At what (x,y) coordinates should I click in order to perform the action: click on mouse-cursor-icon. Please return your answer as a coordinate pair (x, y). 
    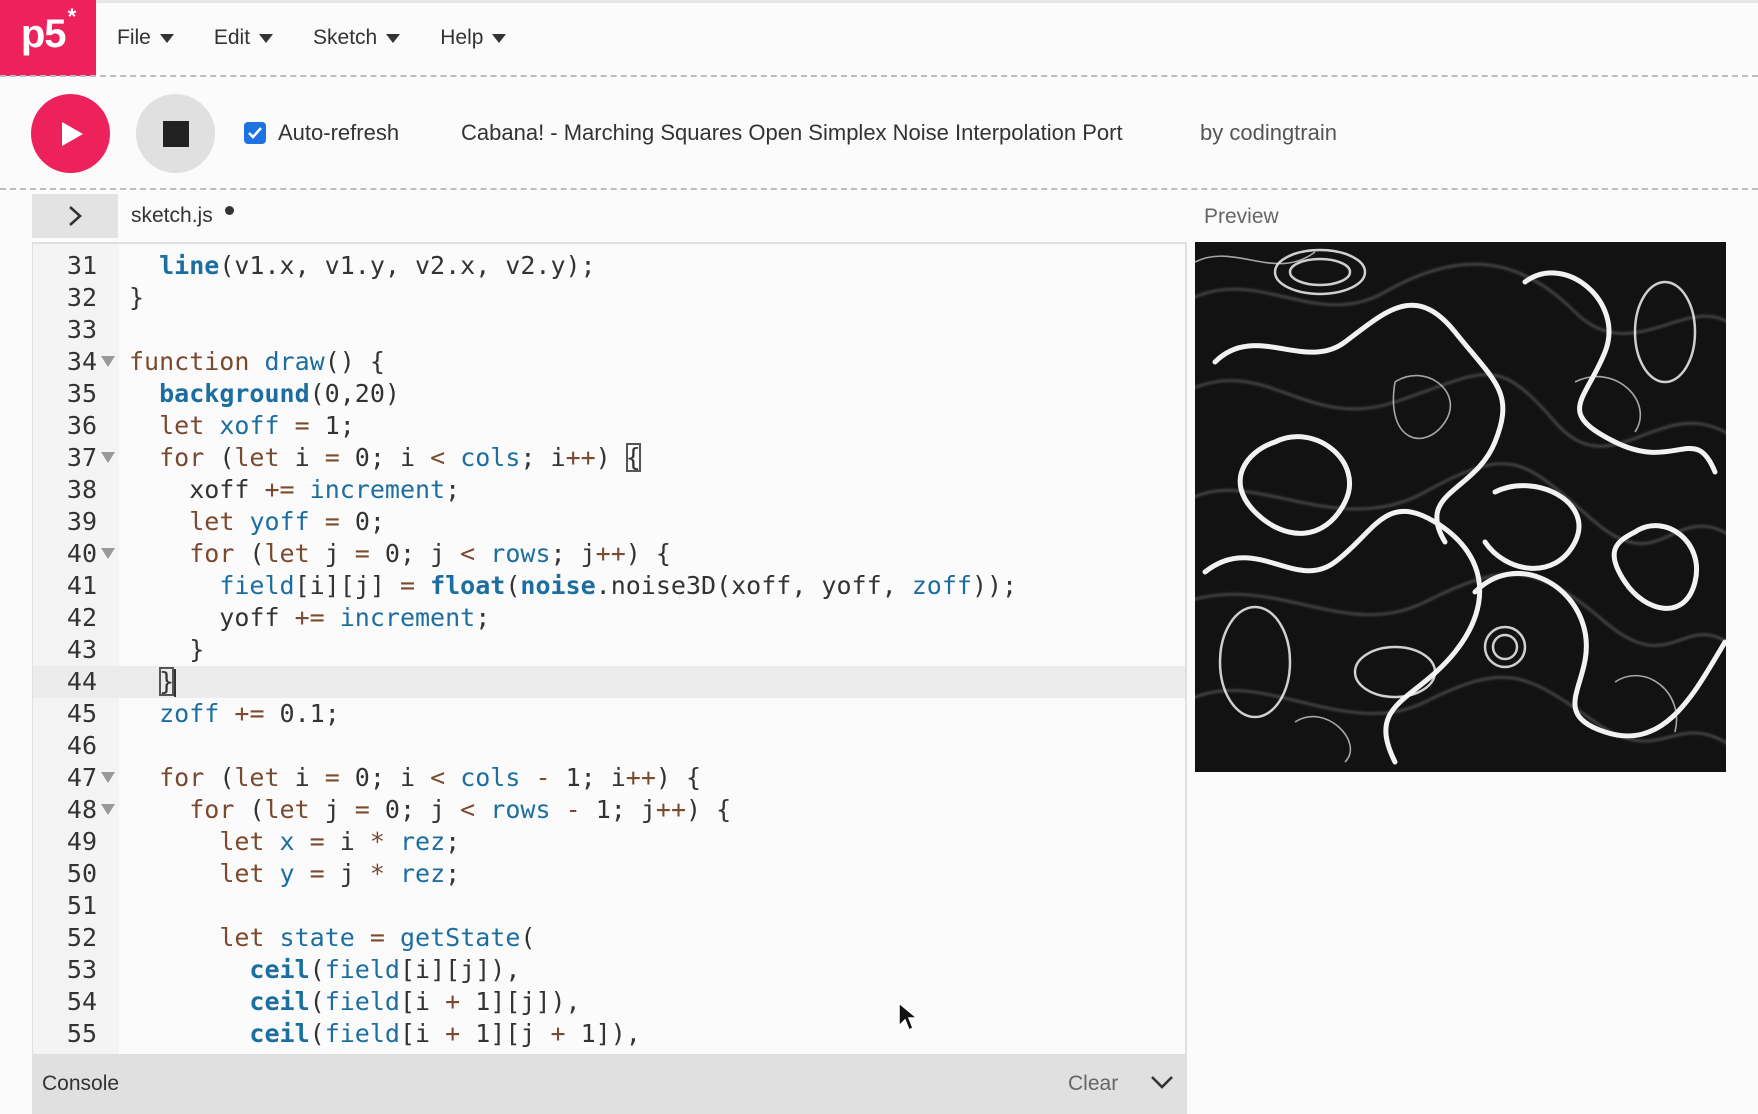
    Looking at the image, I should click on (908, 1017).